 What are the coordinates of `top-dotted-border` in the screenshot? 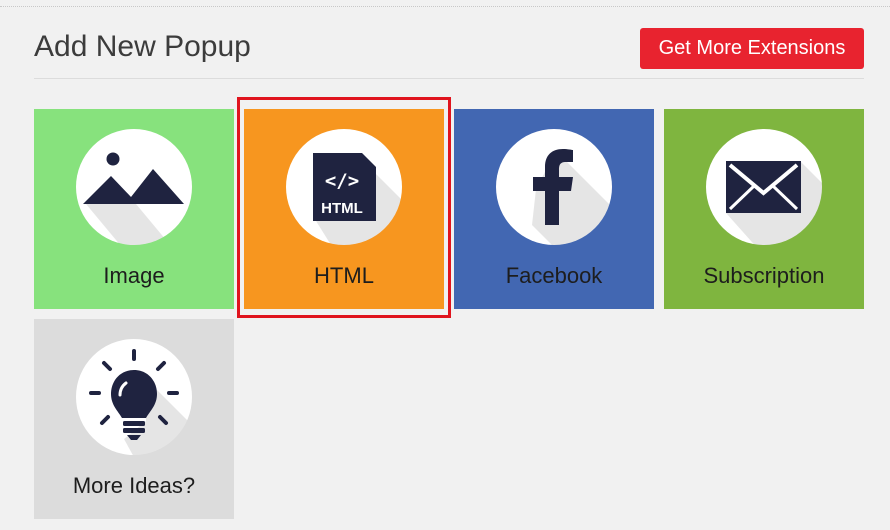 It's located at (445, 6).